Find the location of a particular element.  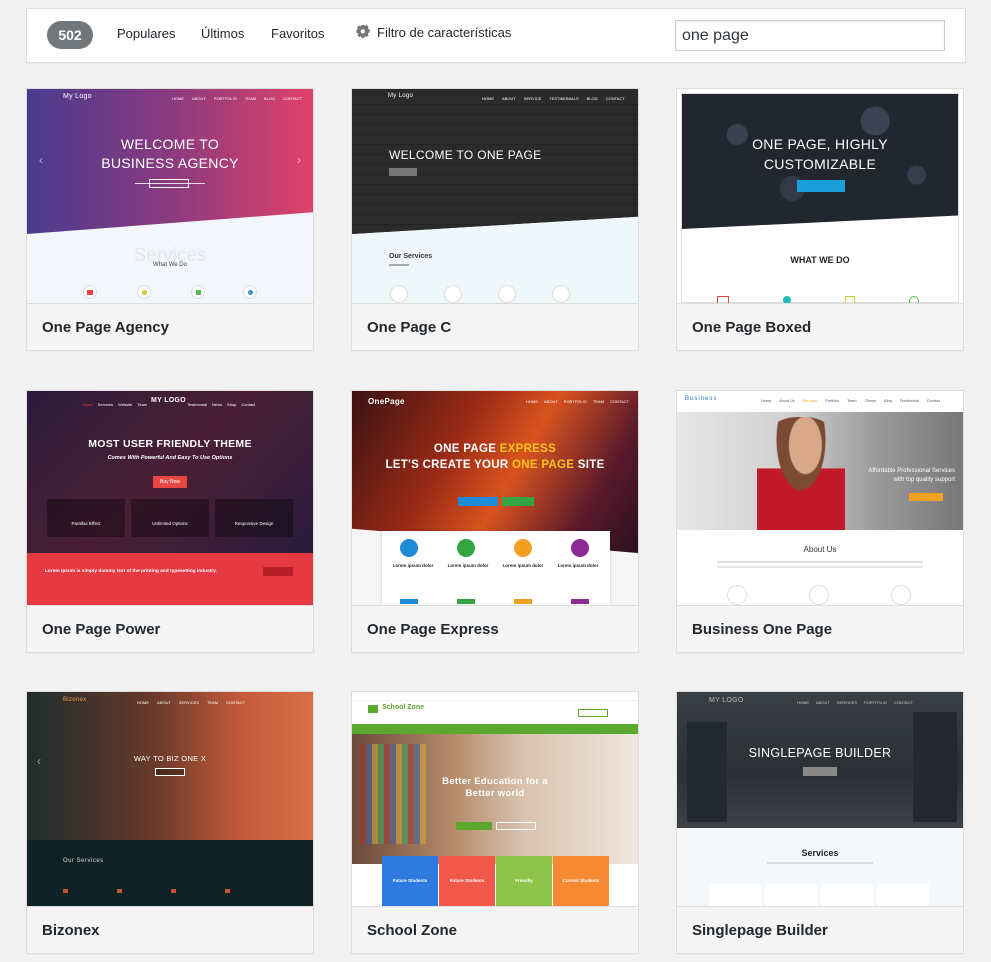

theme-hero-text: LET'S CREATE YOUR is located at coordinates (449, 465).